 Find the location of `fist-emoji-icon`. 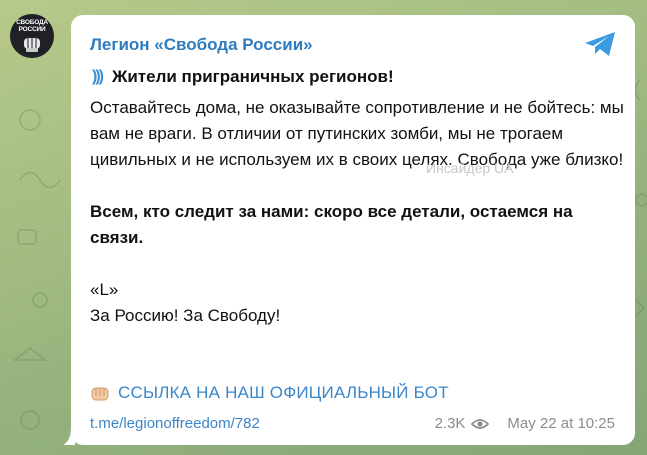

fist-emoji-icon is located at coordinates (100, 394).